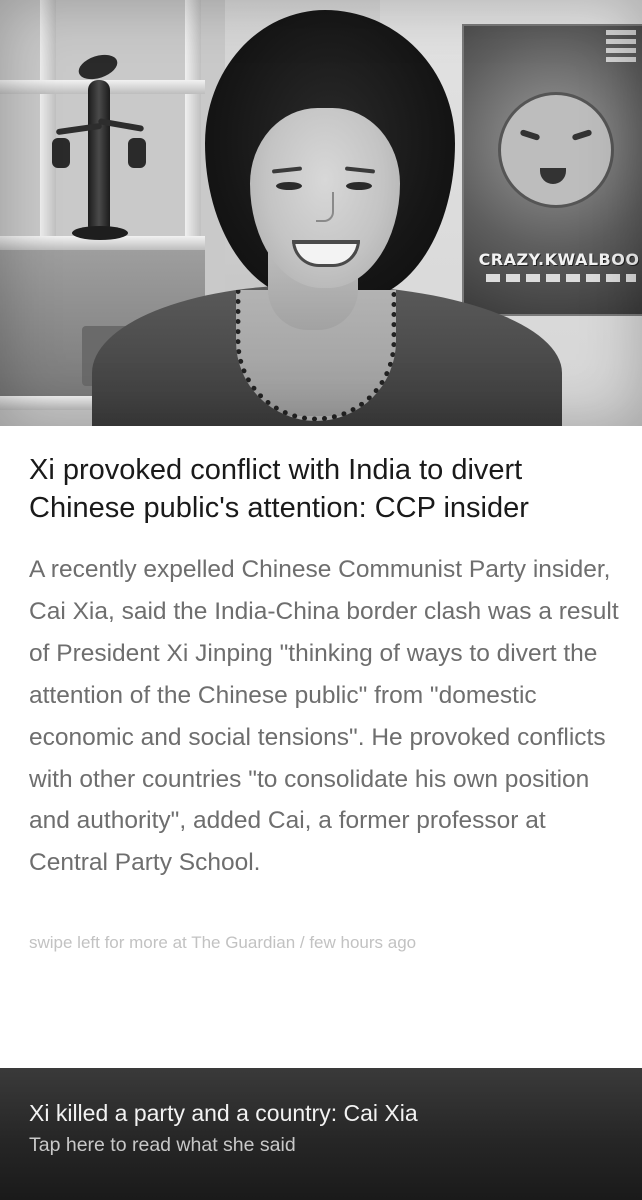 This screenshot has width=642, height=1200. Describe the element at coordinates (324, 1113) in the screenshot. I see `banner-title: Xi killed a party and a country: Cai Xia` at that location.